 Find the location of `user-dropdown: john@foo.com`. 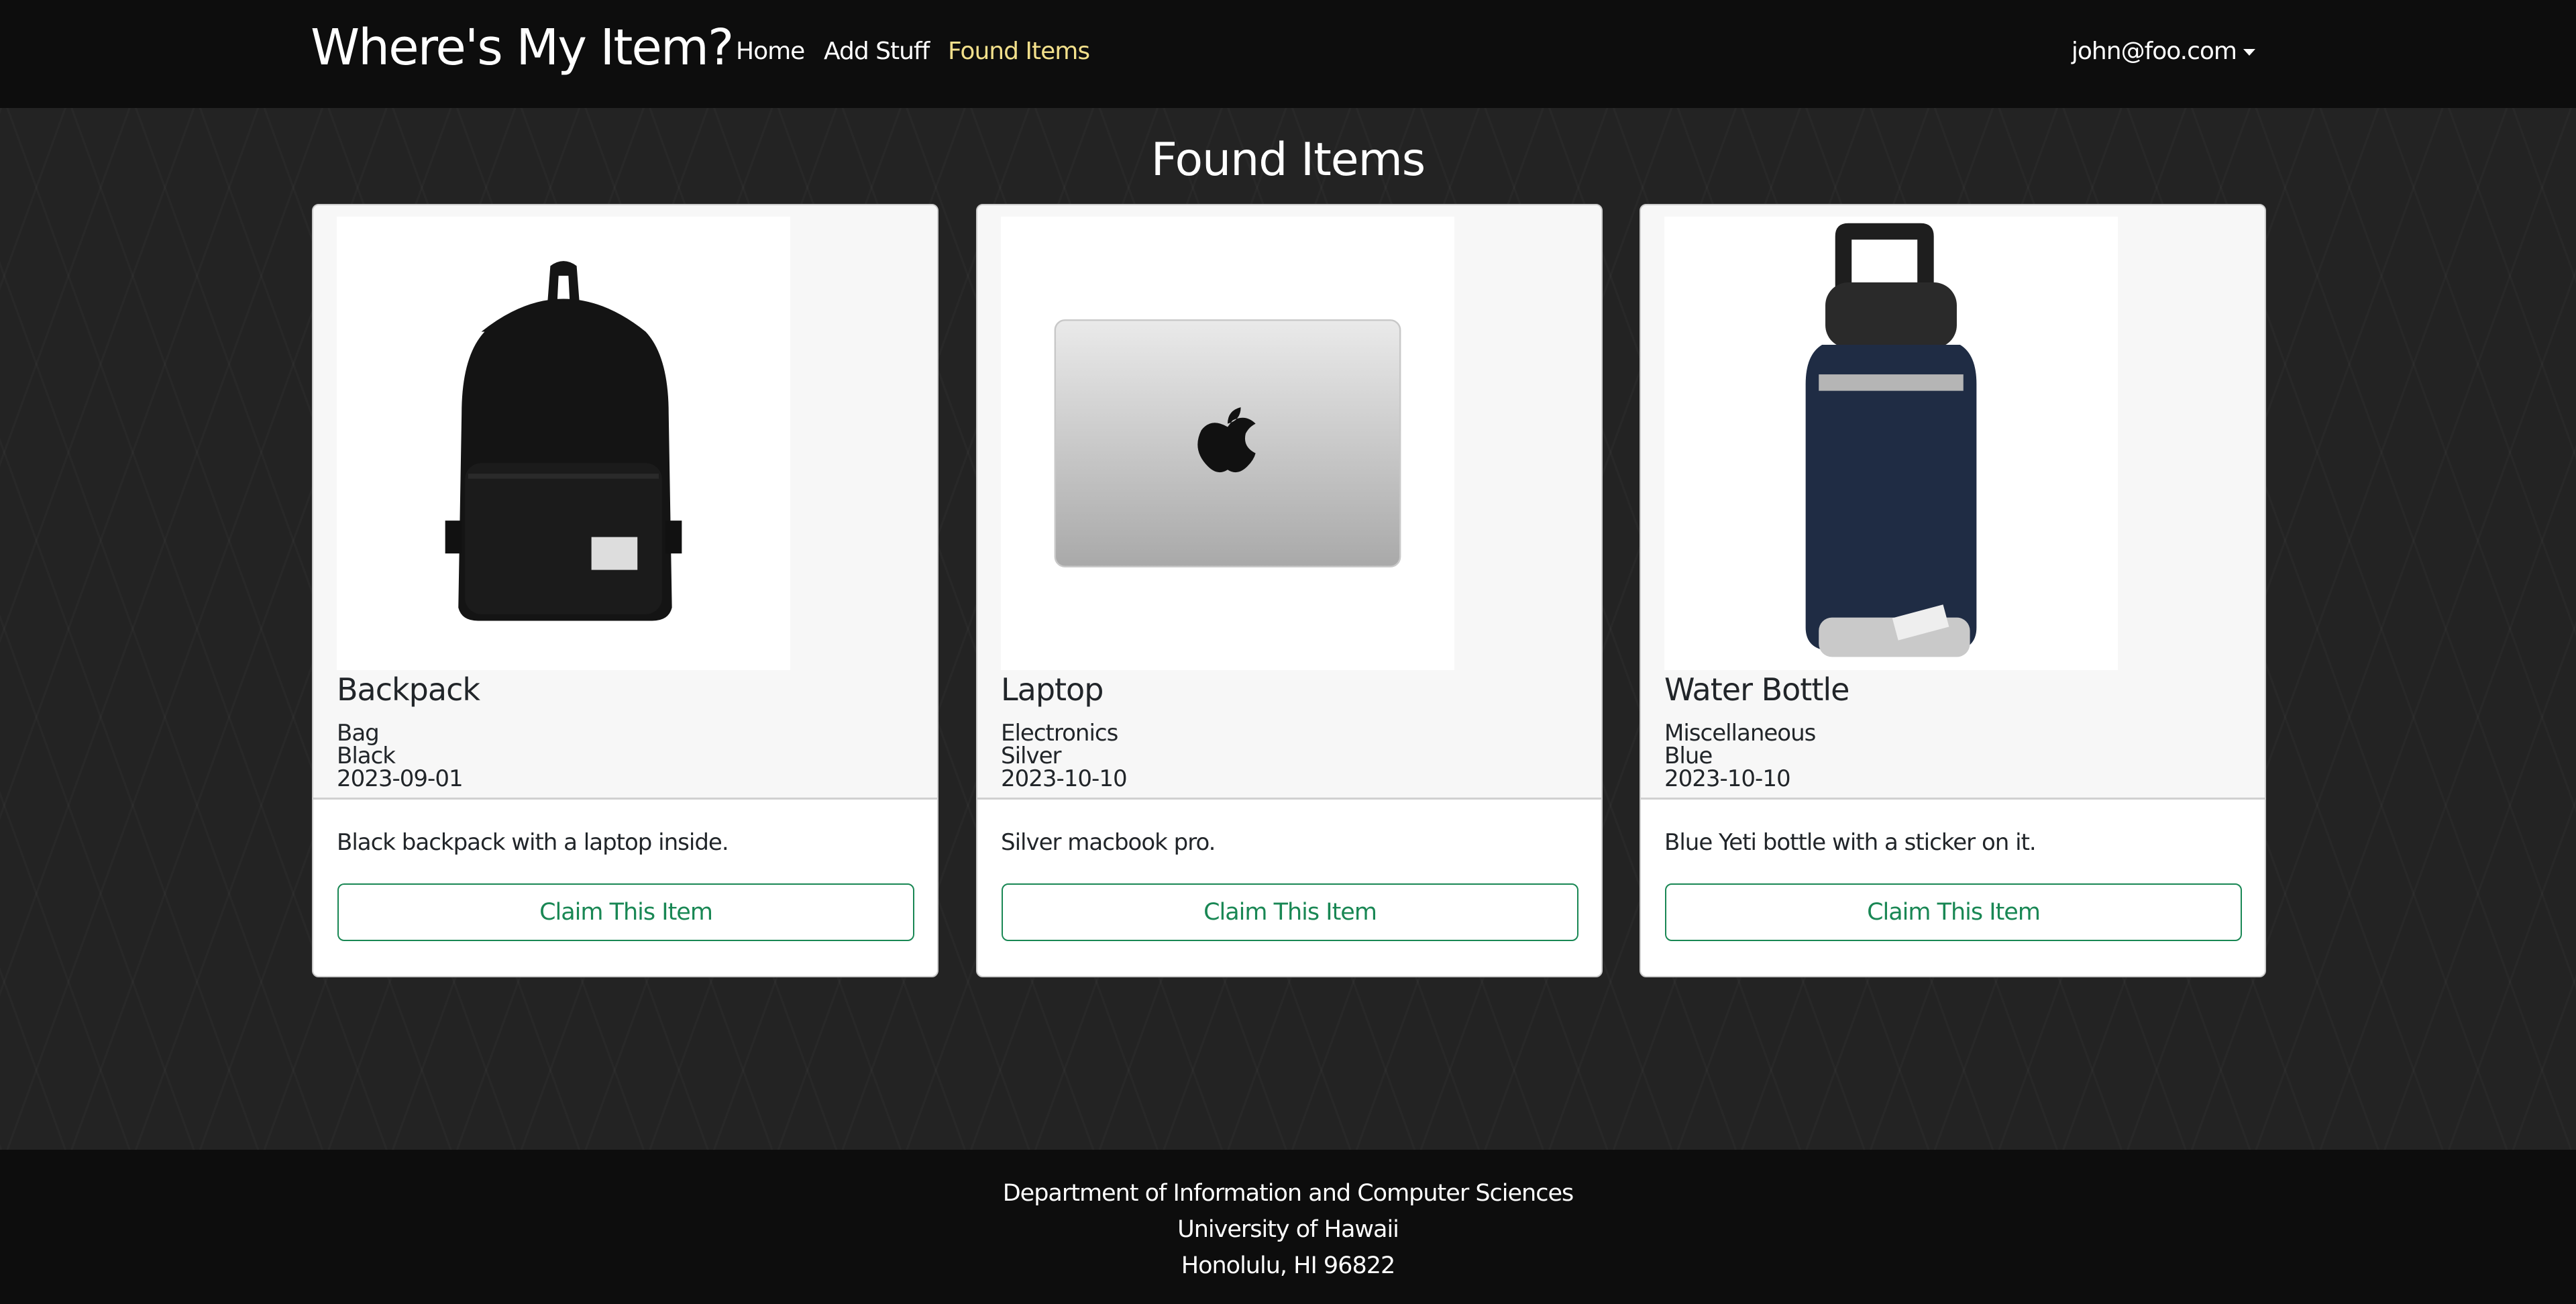

user-dropdown: john@foo.com is located at coordinates (2163, 52).